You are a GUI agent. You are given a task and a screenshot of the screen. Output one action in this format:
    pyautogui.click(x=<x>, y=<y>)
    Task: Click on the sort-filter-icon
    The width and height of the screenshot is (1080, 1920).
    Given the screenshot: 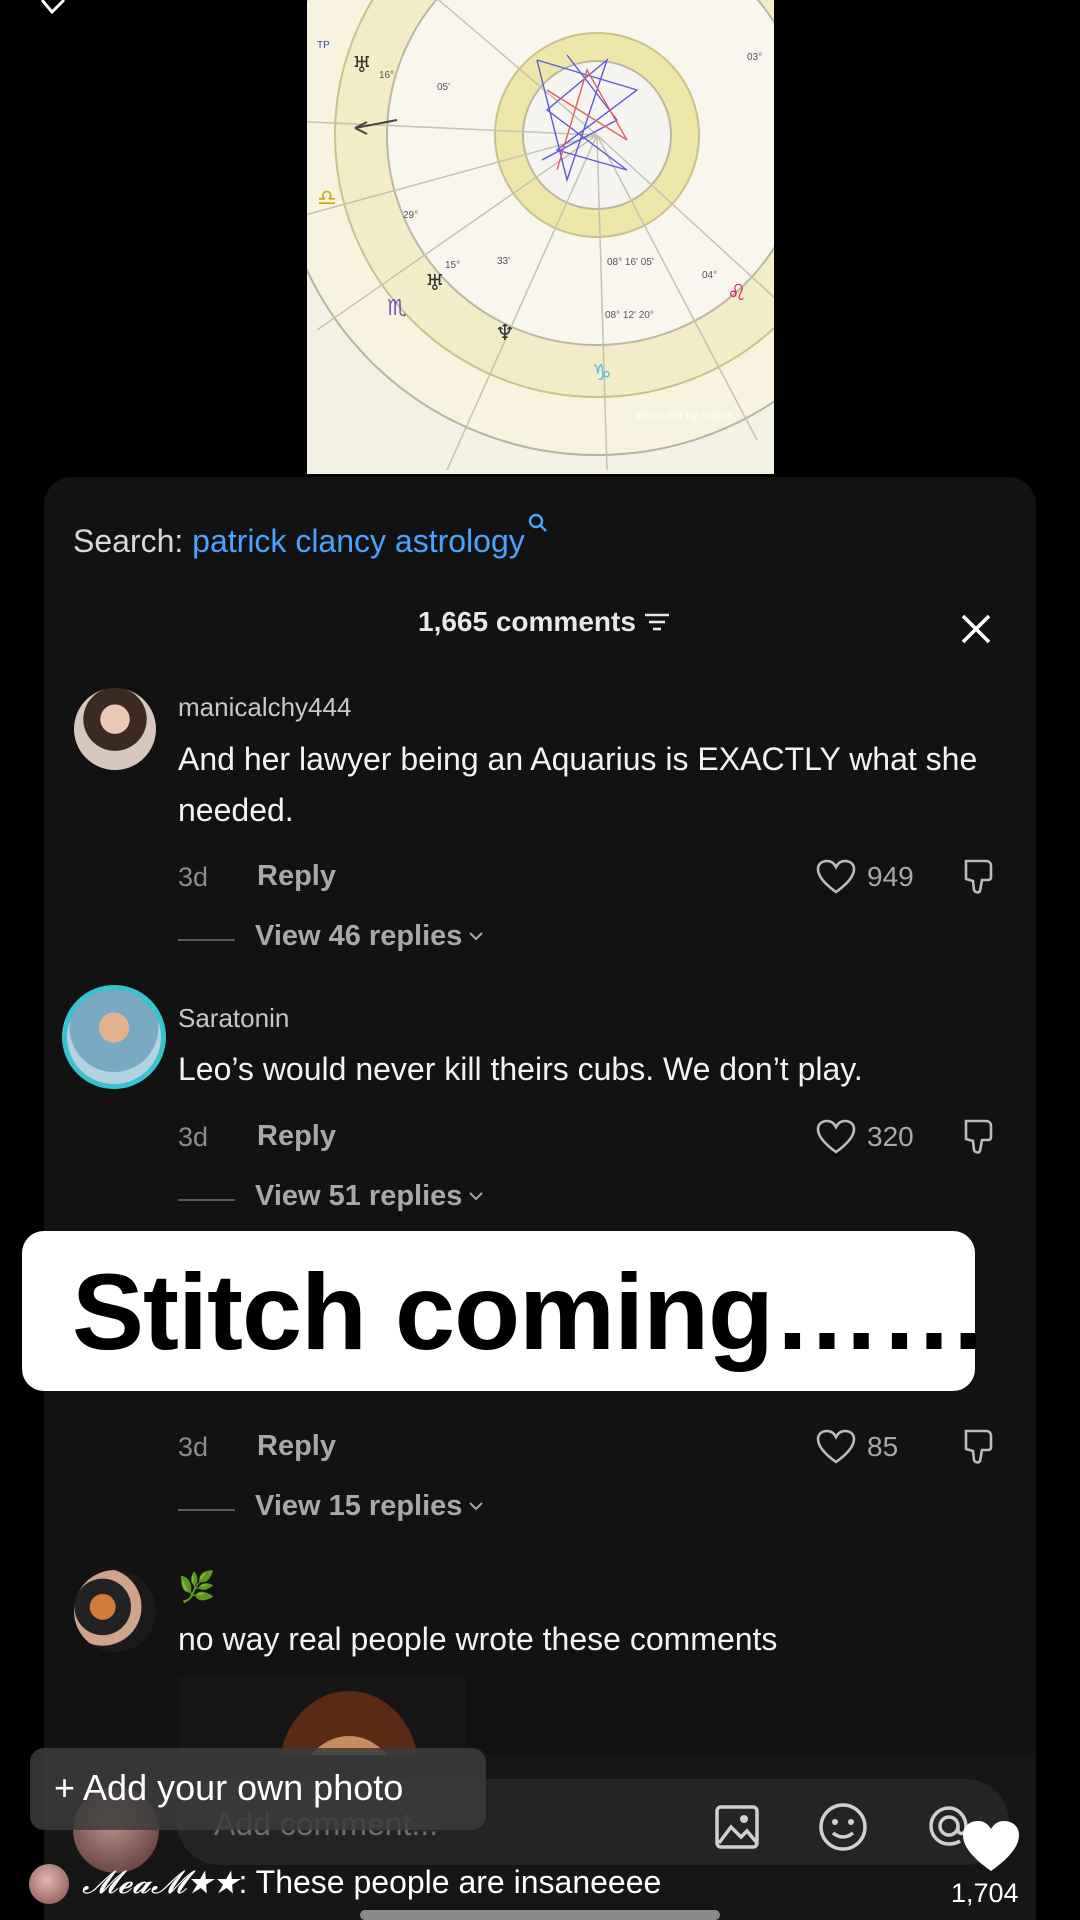 What is the action you would take?
    pyautogui.click(x=657, y=622)
    